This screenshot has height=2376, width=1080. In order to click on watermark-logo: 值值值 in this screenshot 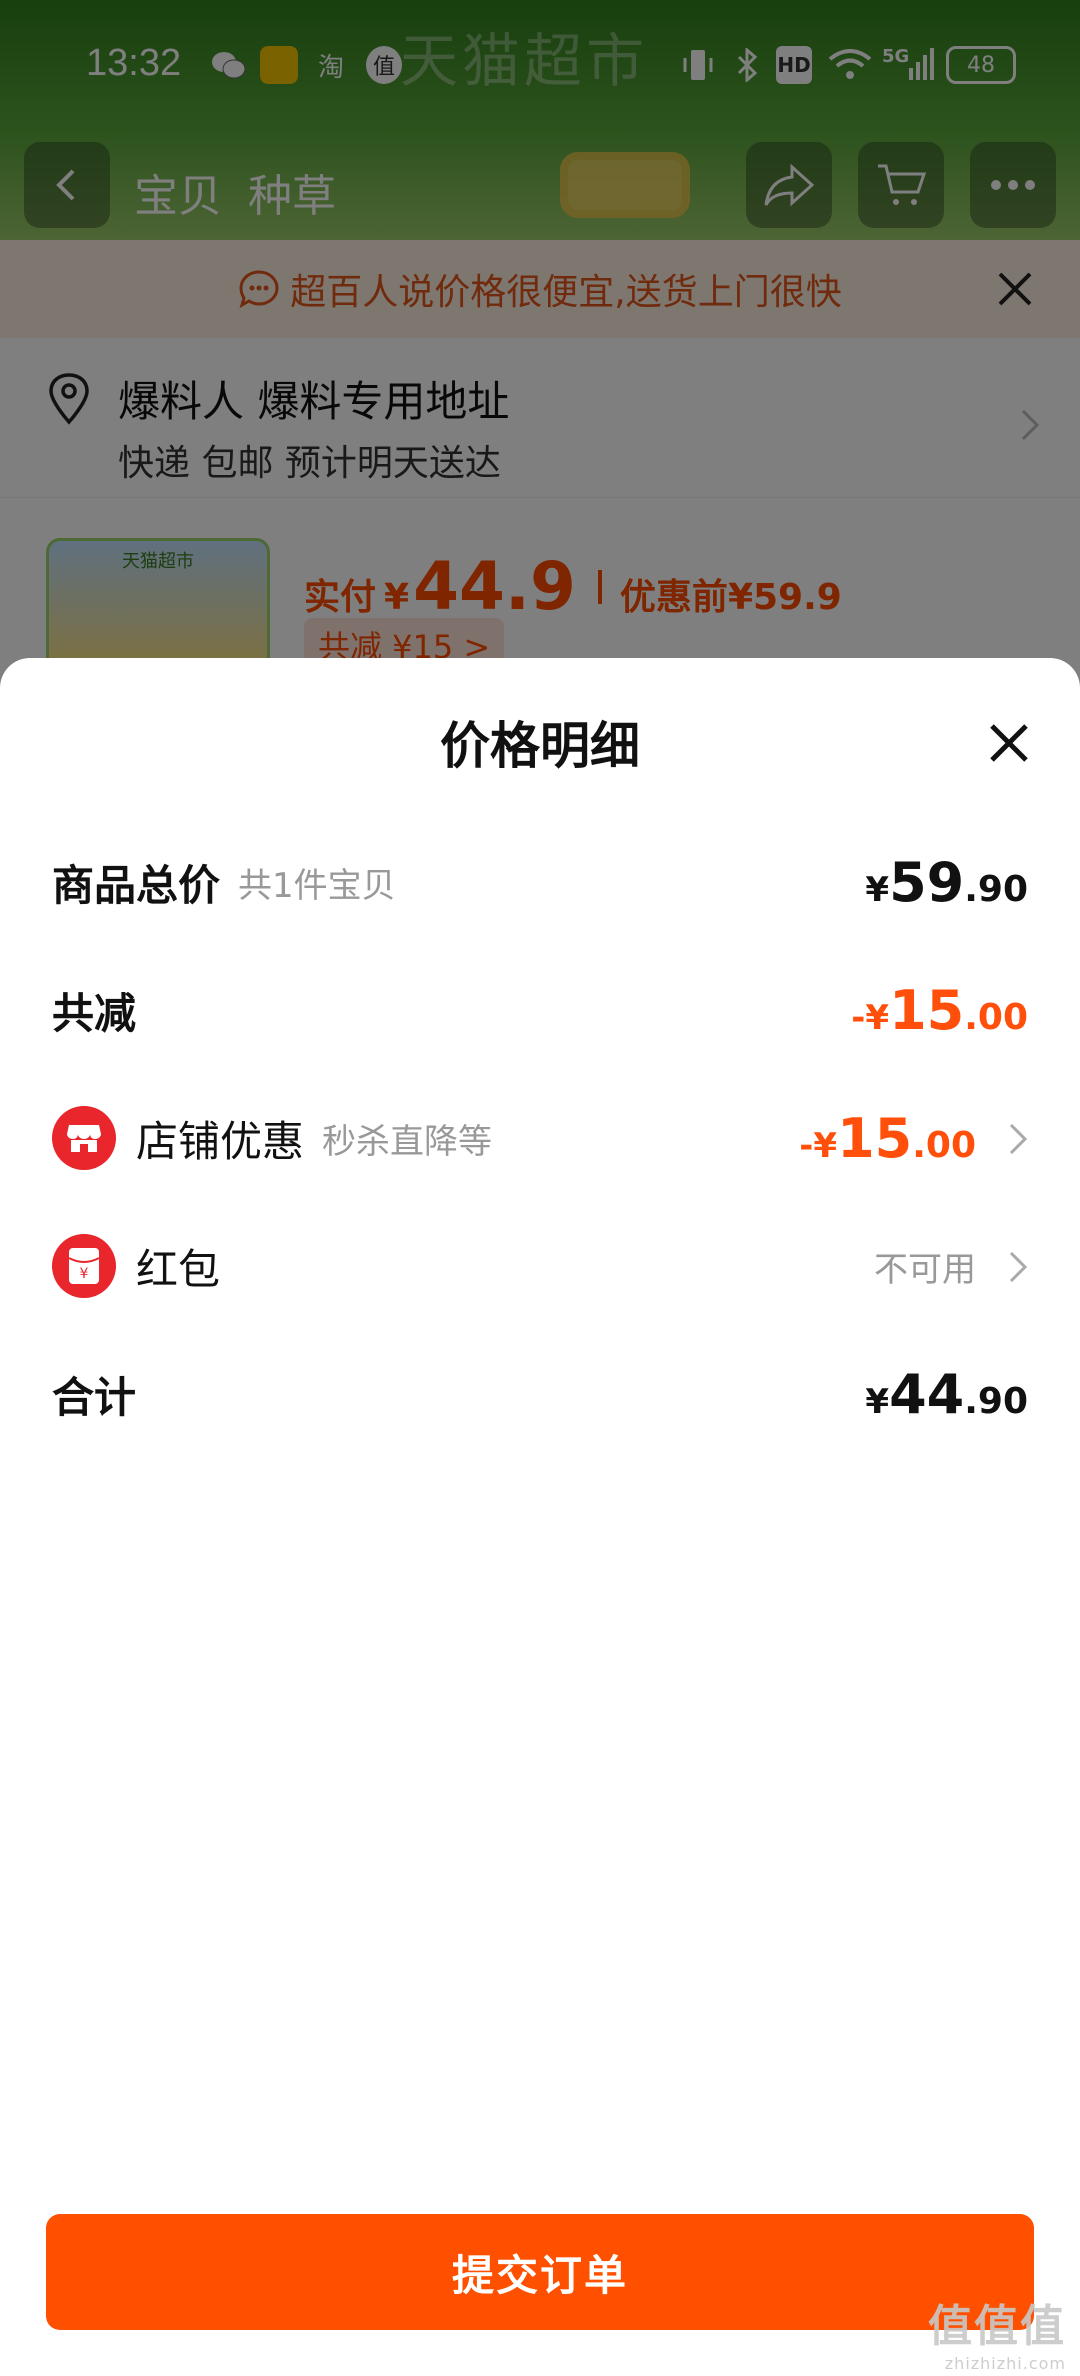, I will do `click(997, 2326)`.